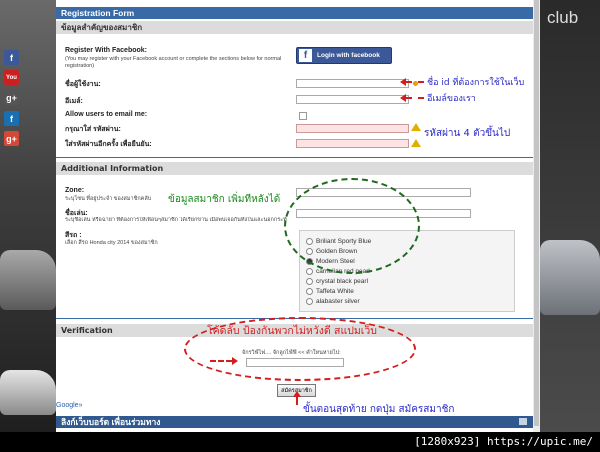 This screenshot has height=452, width=600. What do you see at coordinates (106, 50) in the screenshot?
I see `fb-register-title: Register With Facebook:` at bounding box center [106, 50].